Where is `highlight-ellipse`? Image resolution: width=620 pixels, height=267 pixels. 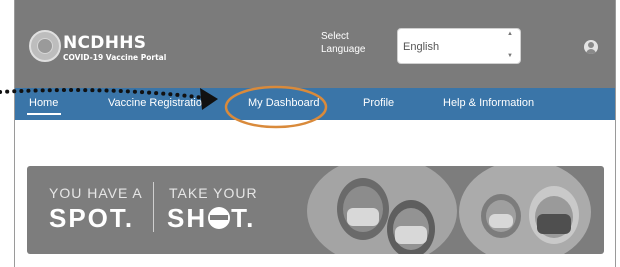 highlight-ellipse is located at coordinates (276, 107).